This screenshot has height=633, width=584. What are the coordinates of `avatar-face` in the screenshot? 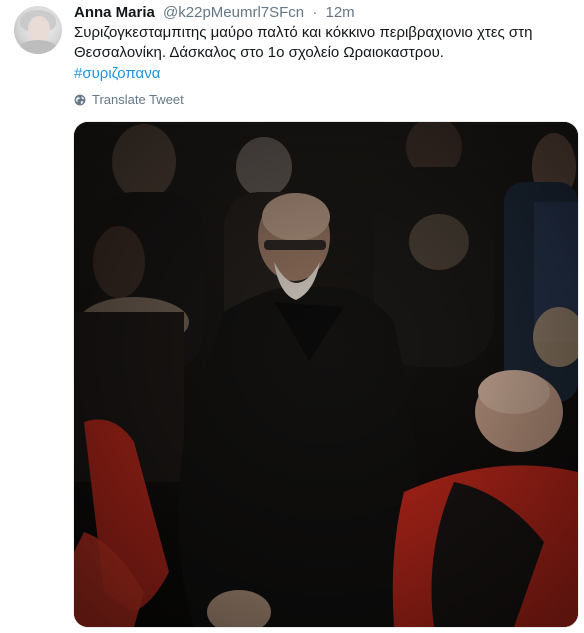 It's located at (39, 29).